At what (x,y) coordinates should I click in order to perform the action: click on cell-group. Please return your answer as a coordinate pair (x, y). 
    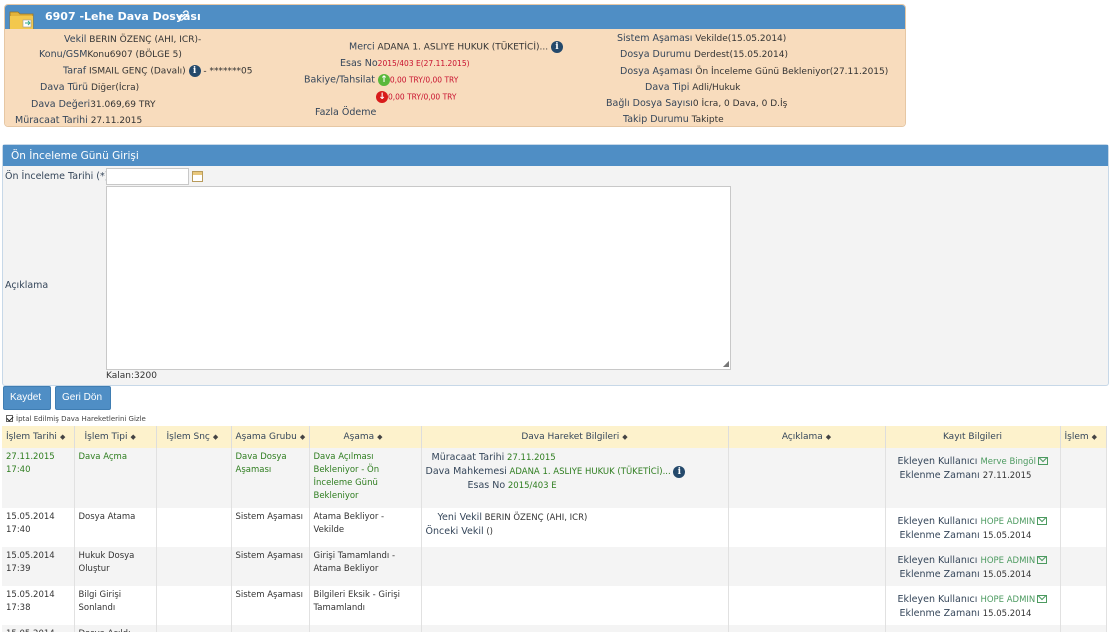
    Looking at the image, I should click on (270, 628).